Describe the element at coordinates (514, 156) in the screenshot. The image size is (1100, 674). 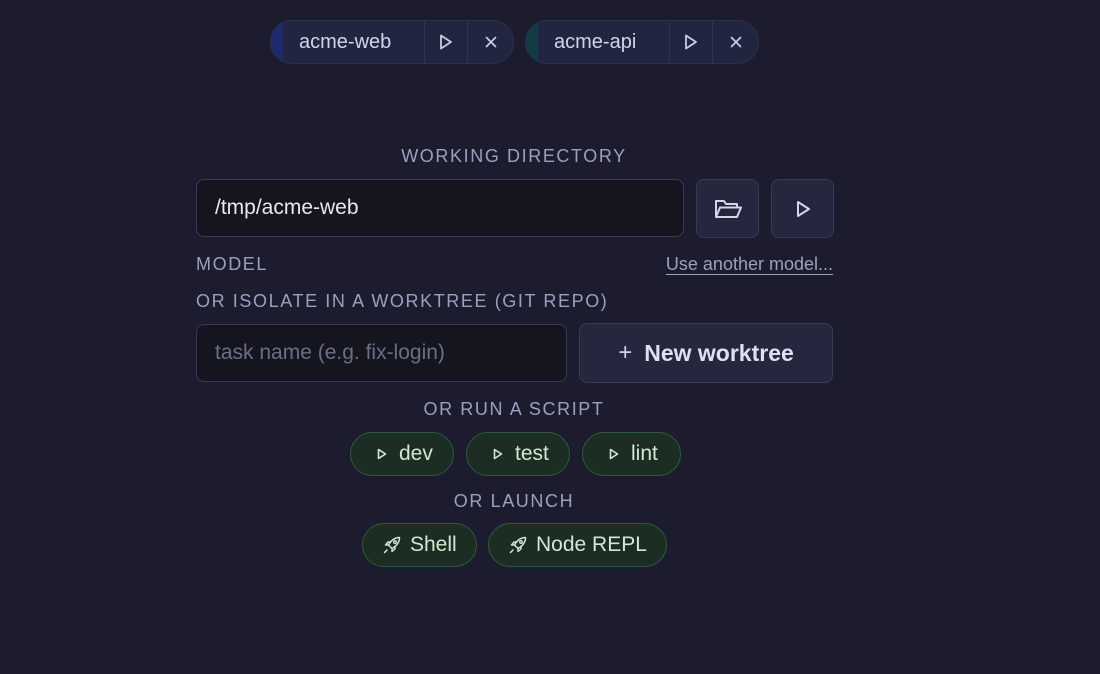
I see `working-directory-label: WORKING DIRECTORY` at that location.